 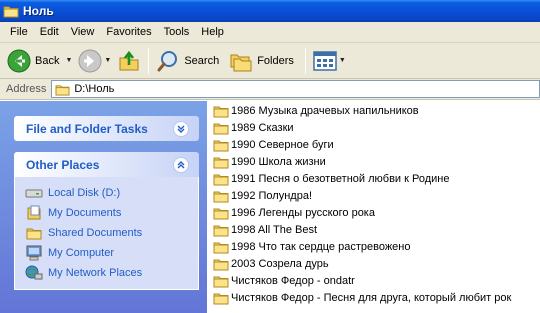 I want to click on folder-name: 1990 Школа жизни, so click(x=278, y=162).